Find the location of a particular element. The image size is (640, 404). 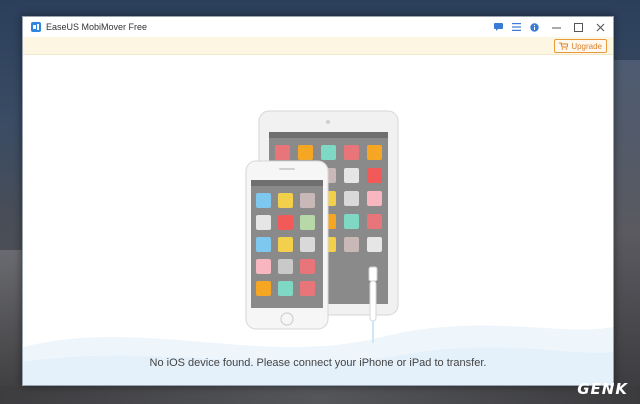

watermark-logo: GENK is located at coordinates (602, 389).